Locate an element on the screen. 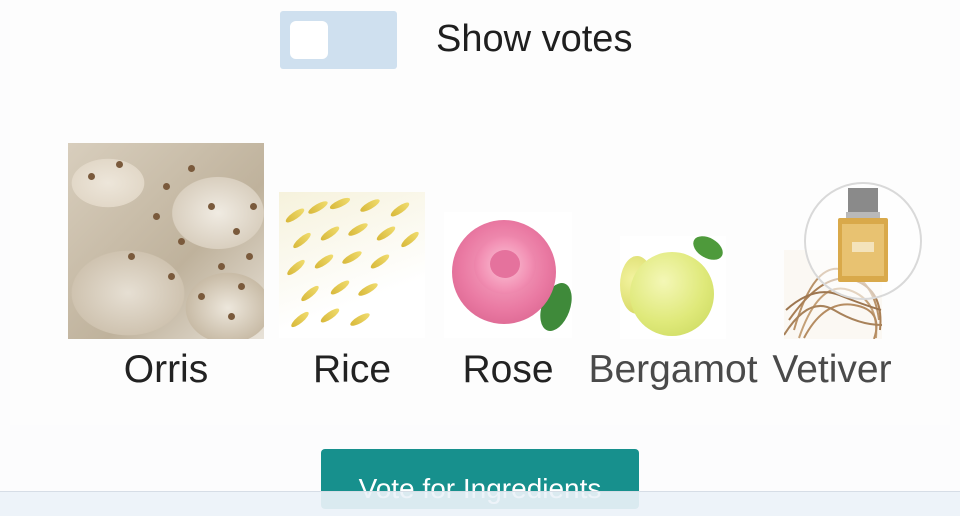  rose-image is located at coordinates (508, 275).